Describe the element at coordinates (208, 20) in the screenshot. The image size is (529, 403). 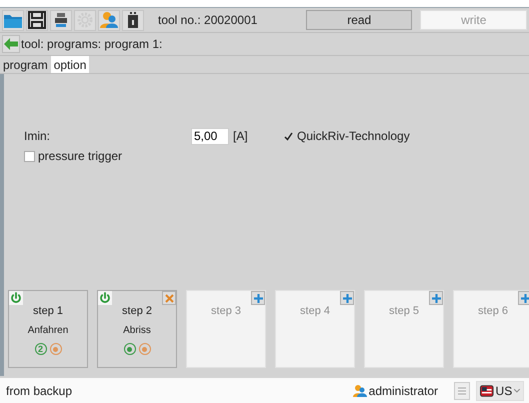
I see `tool-number: tool no.: 20020001` at that location.